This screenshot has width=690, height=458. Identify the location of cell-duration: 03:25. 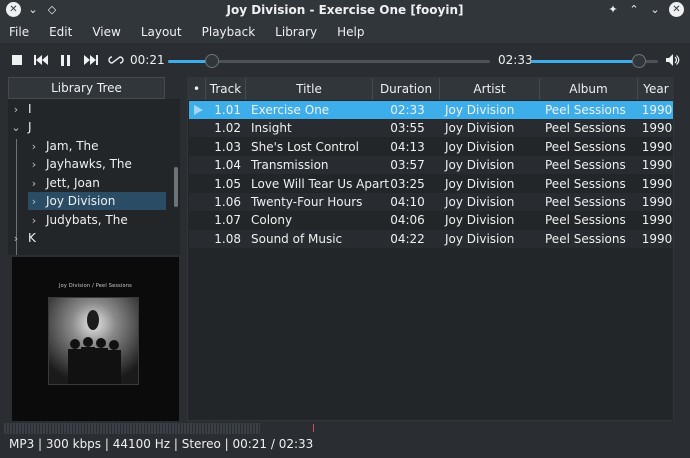
(407, 183).